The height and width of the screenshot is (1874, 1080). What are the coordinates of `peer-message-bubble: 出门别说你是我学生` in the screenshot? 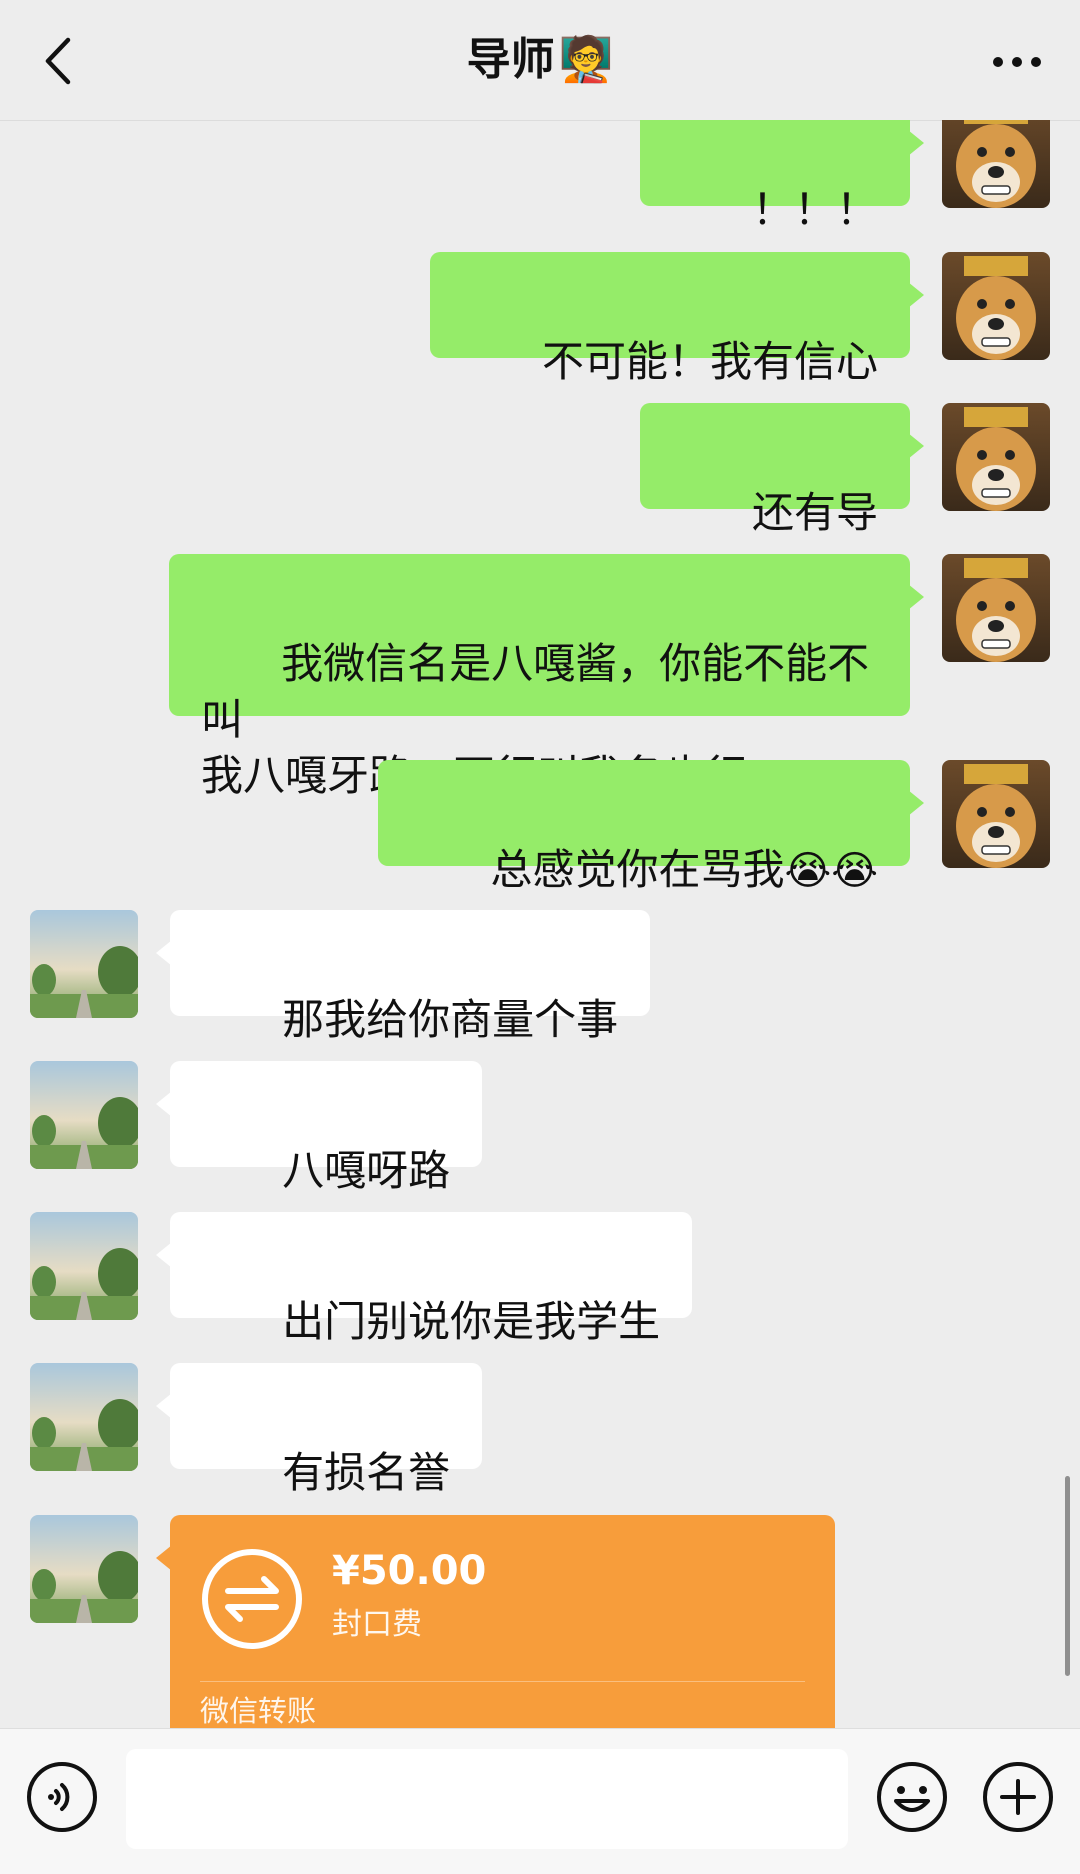 It's located at (424, 1279).